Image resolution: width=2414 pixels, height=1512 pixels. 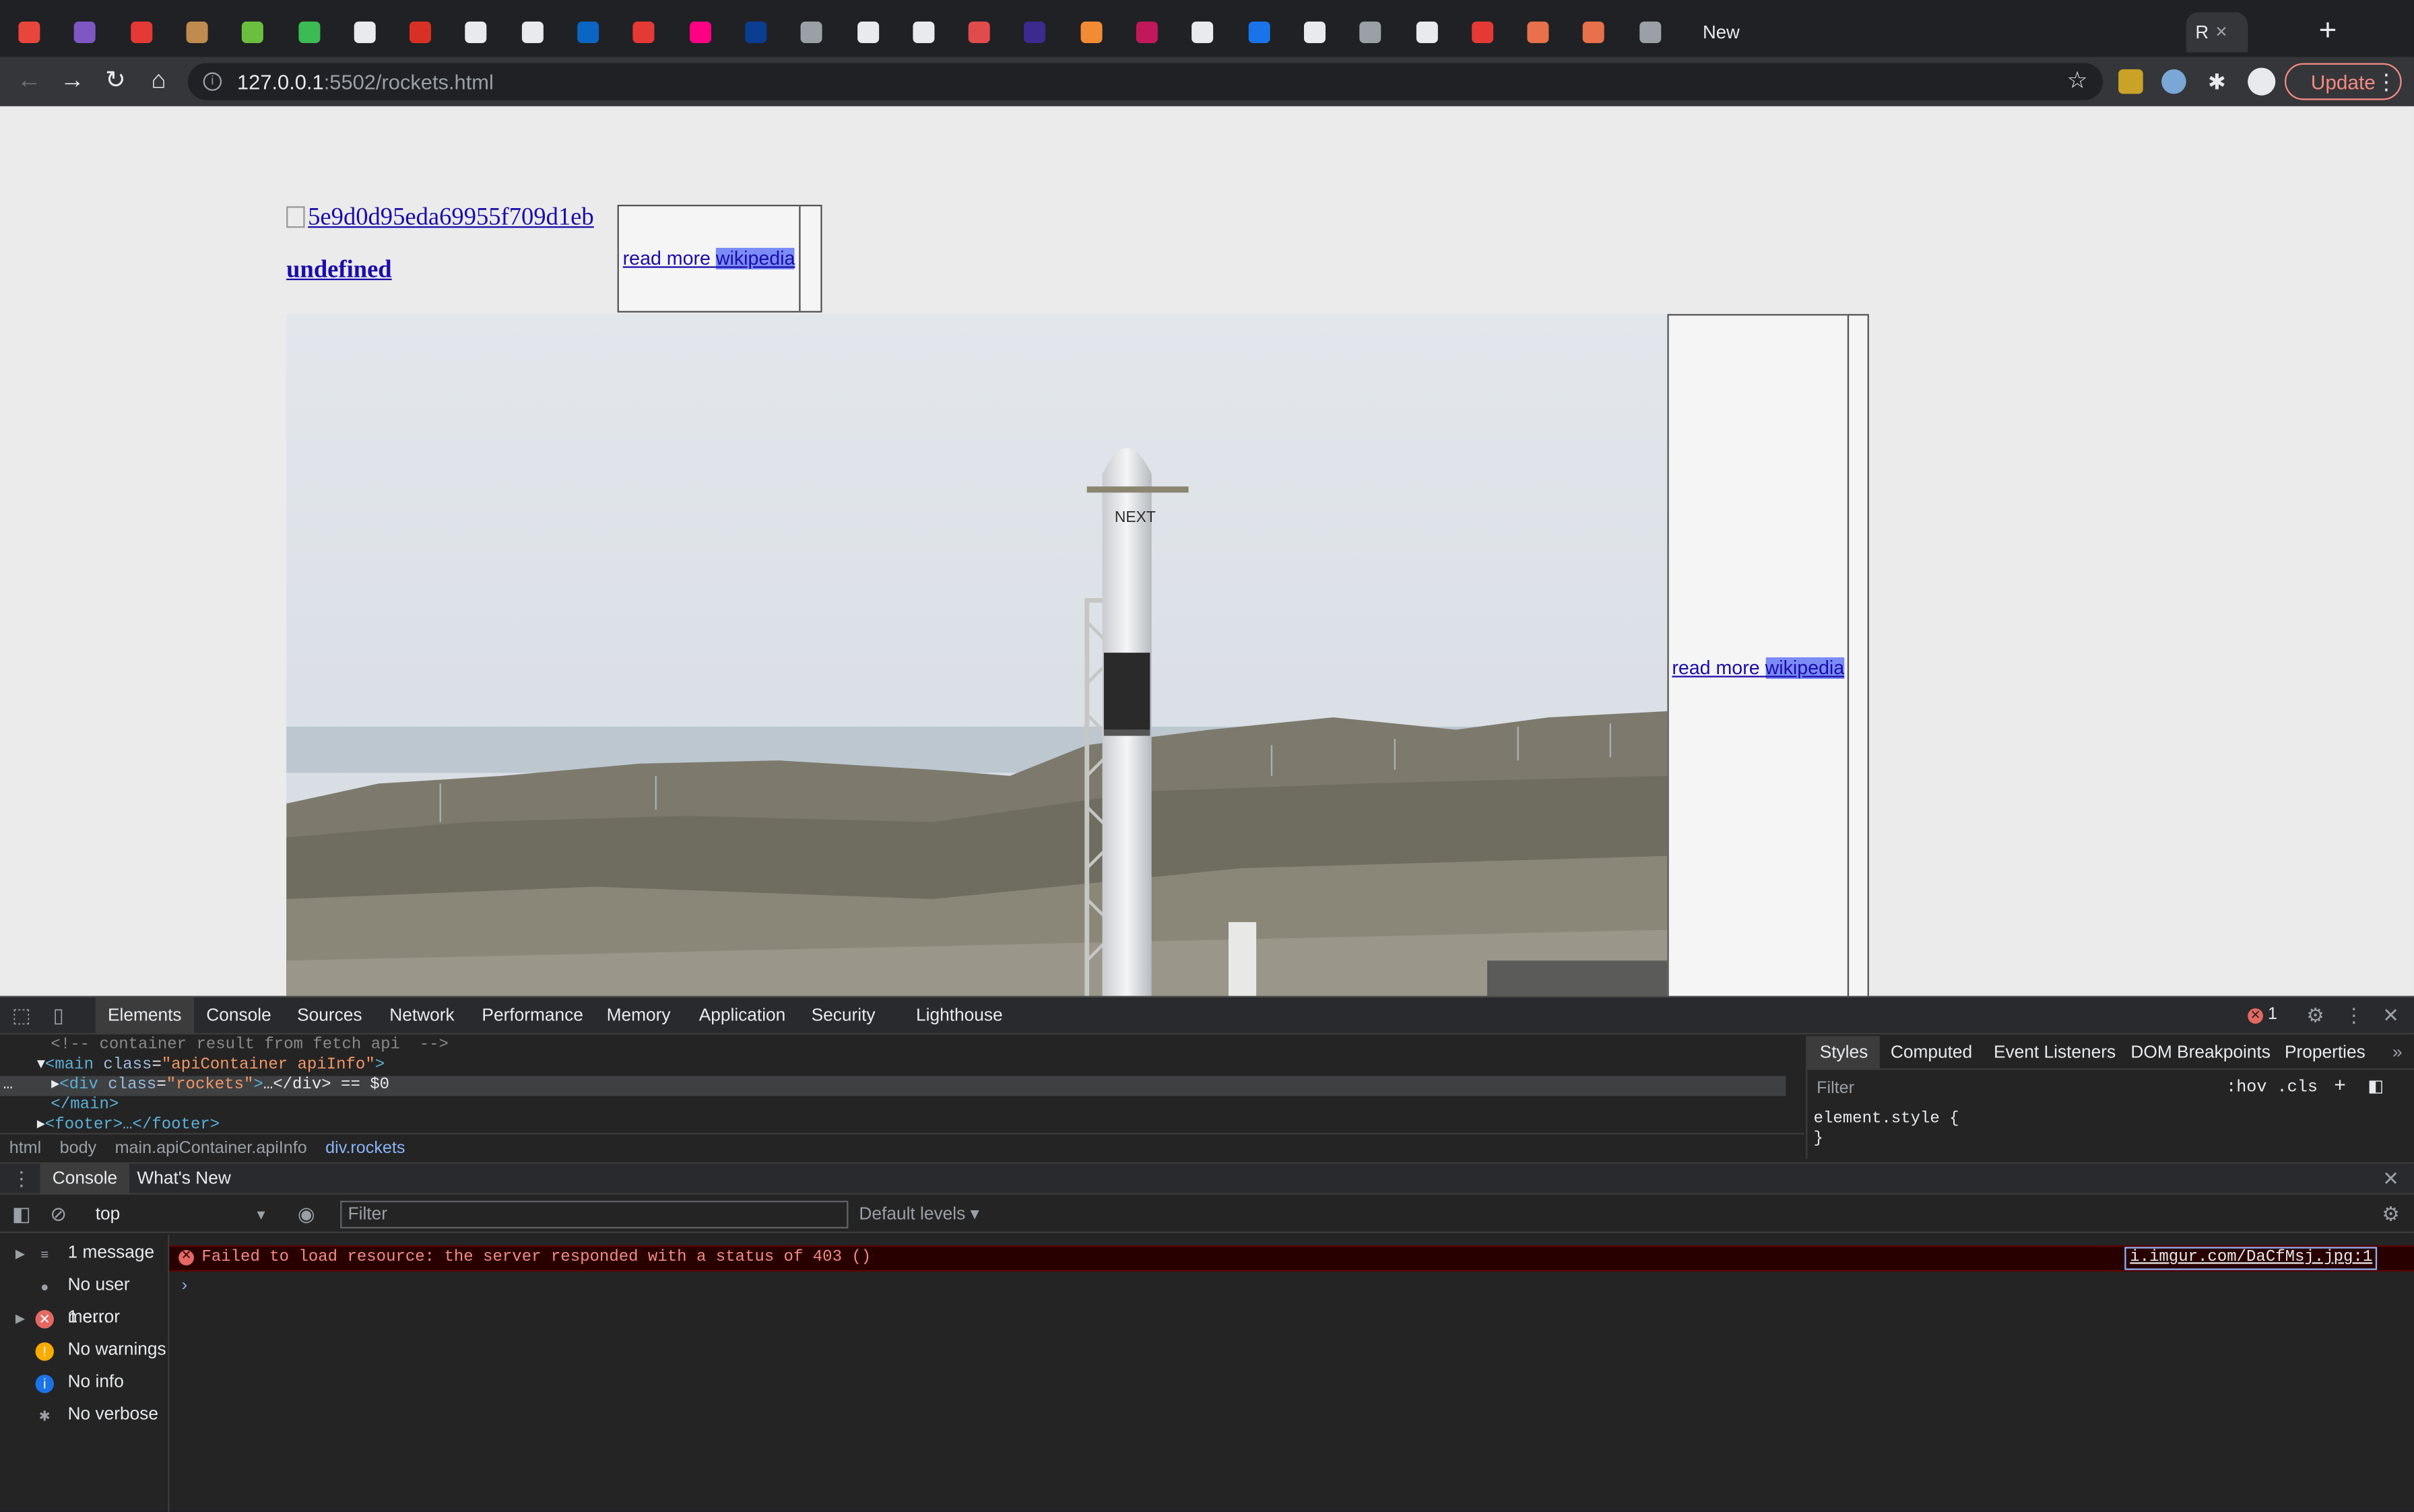 What do you see at coordinates (84, 1319) in the screenshot?
I see `console-sidebar-item: ▶ ✕ 1 error` at bounding box center [84, 1319].